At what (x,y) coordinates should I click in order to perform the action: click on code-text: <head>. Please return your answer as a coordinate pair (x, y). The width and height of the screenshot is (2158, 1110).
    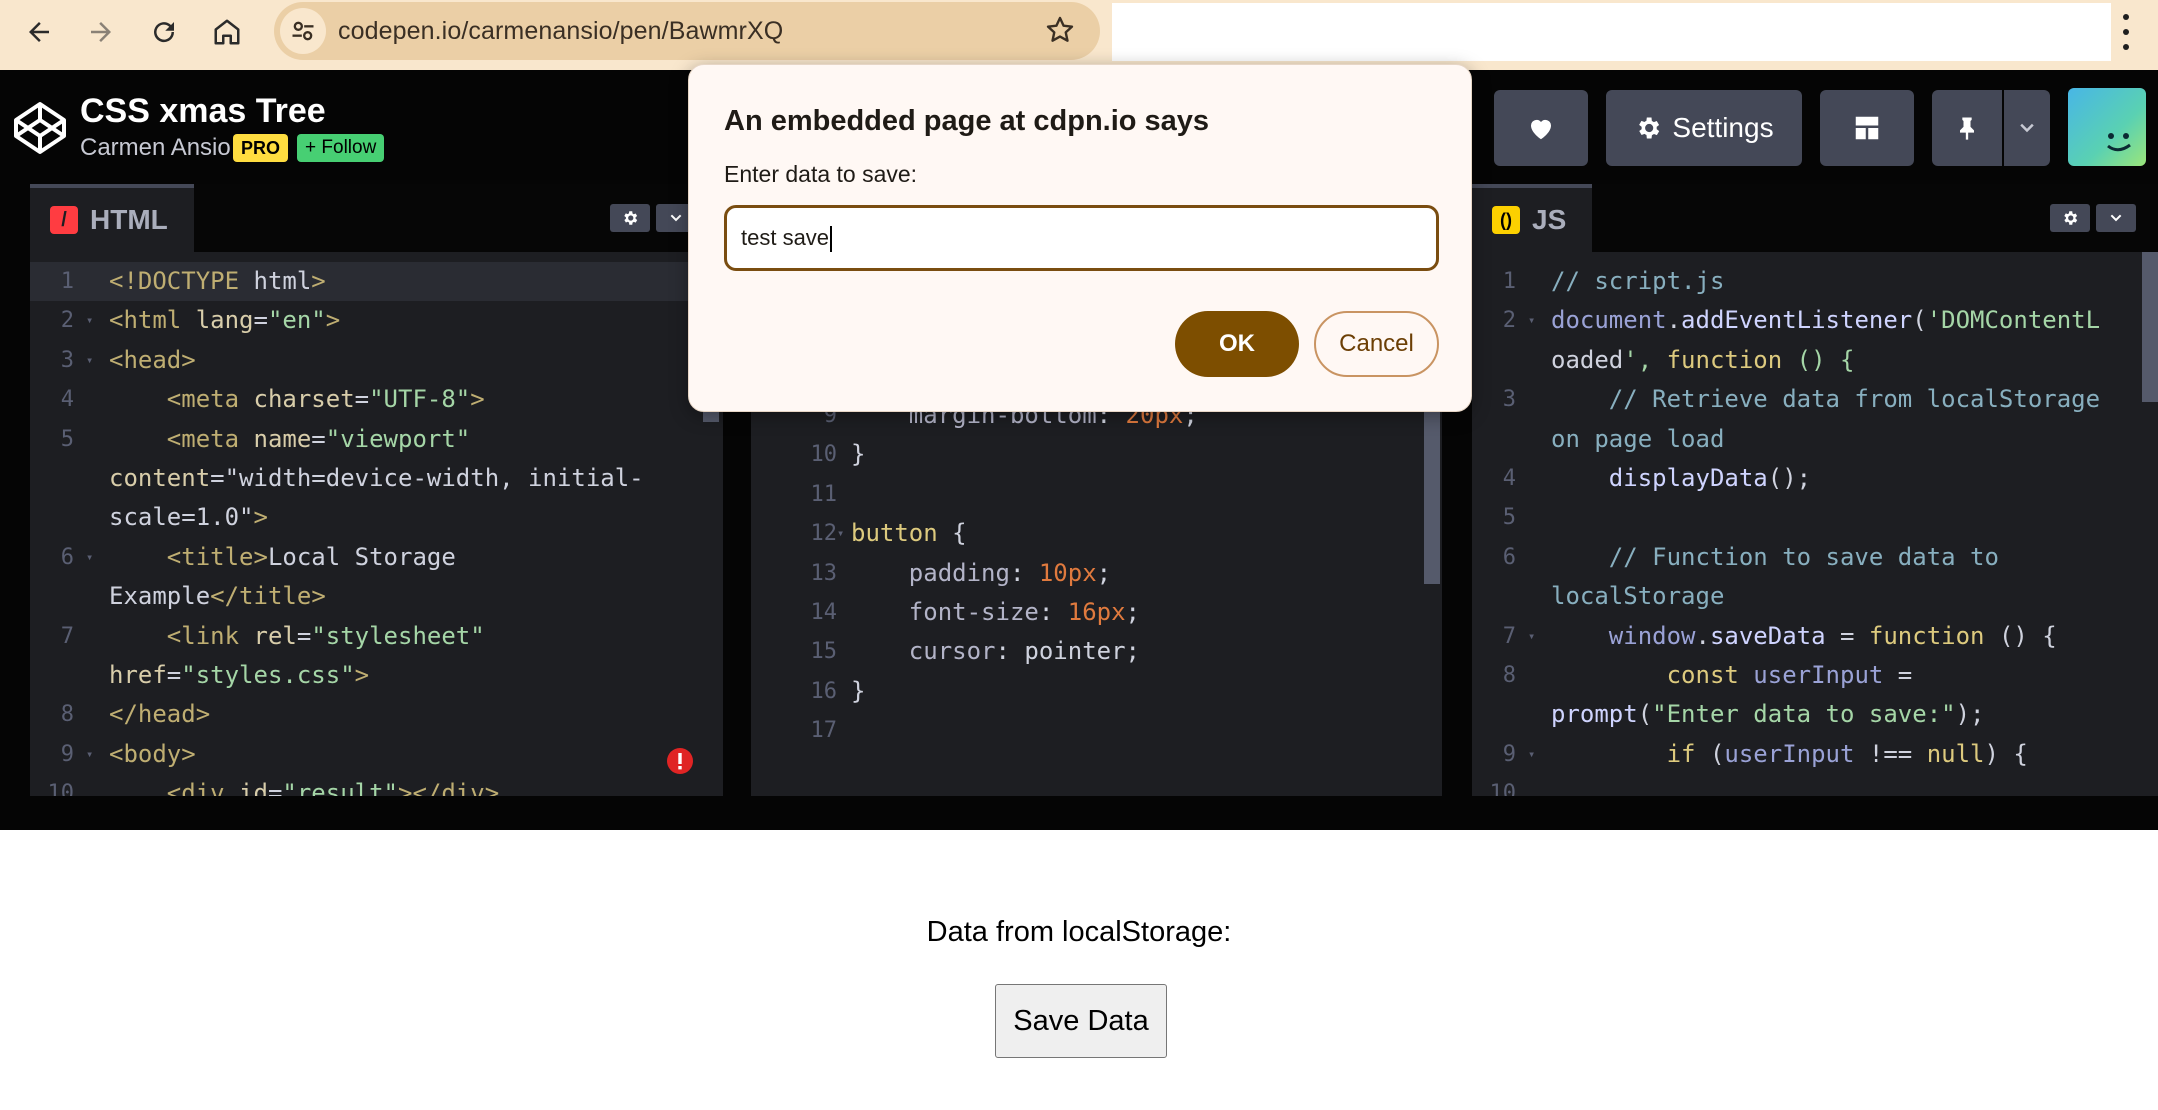
    Looking at the image, I should click on (152, 359).